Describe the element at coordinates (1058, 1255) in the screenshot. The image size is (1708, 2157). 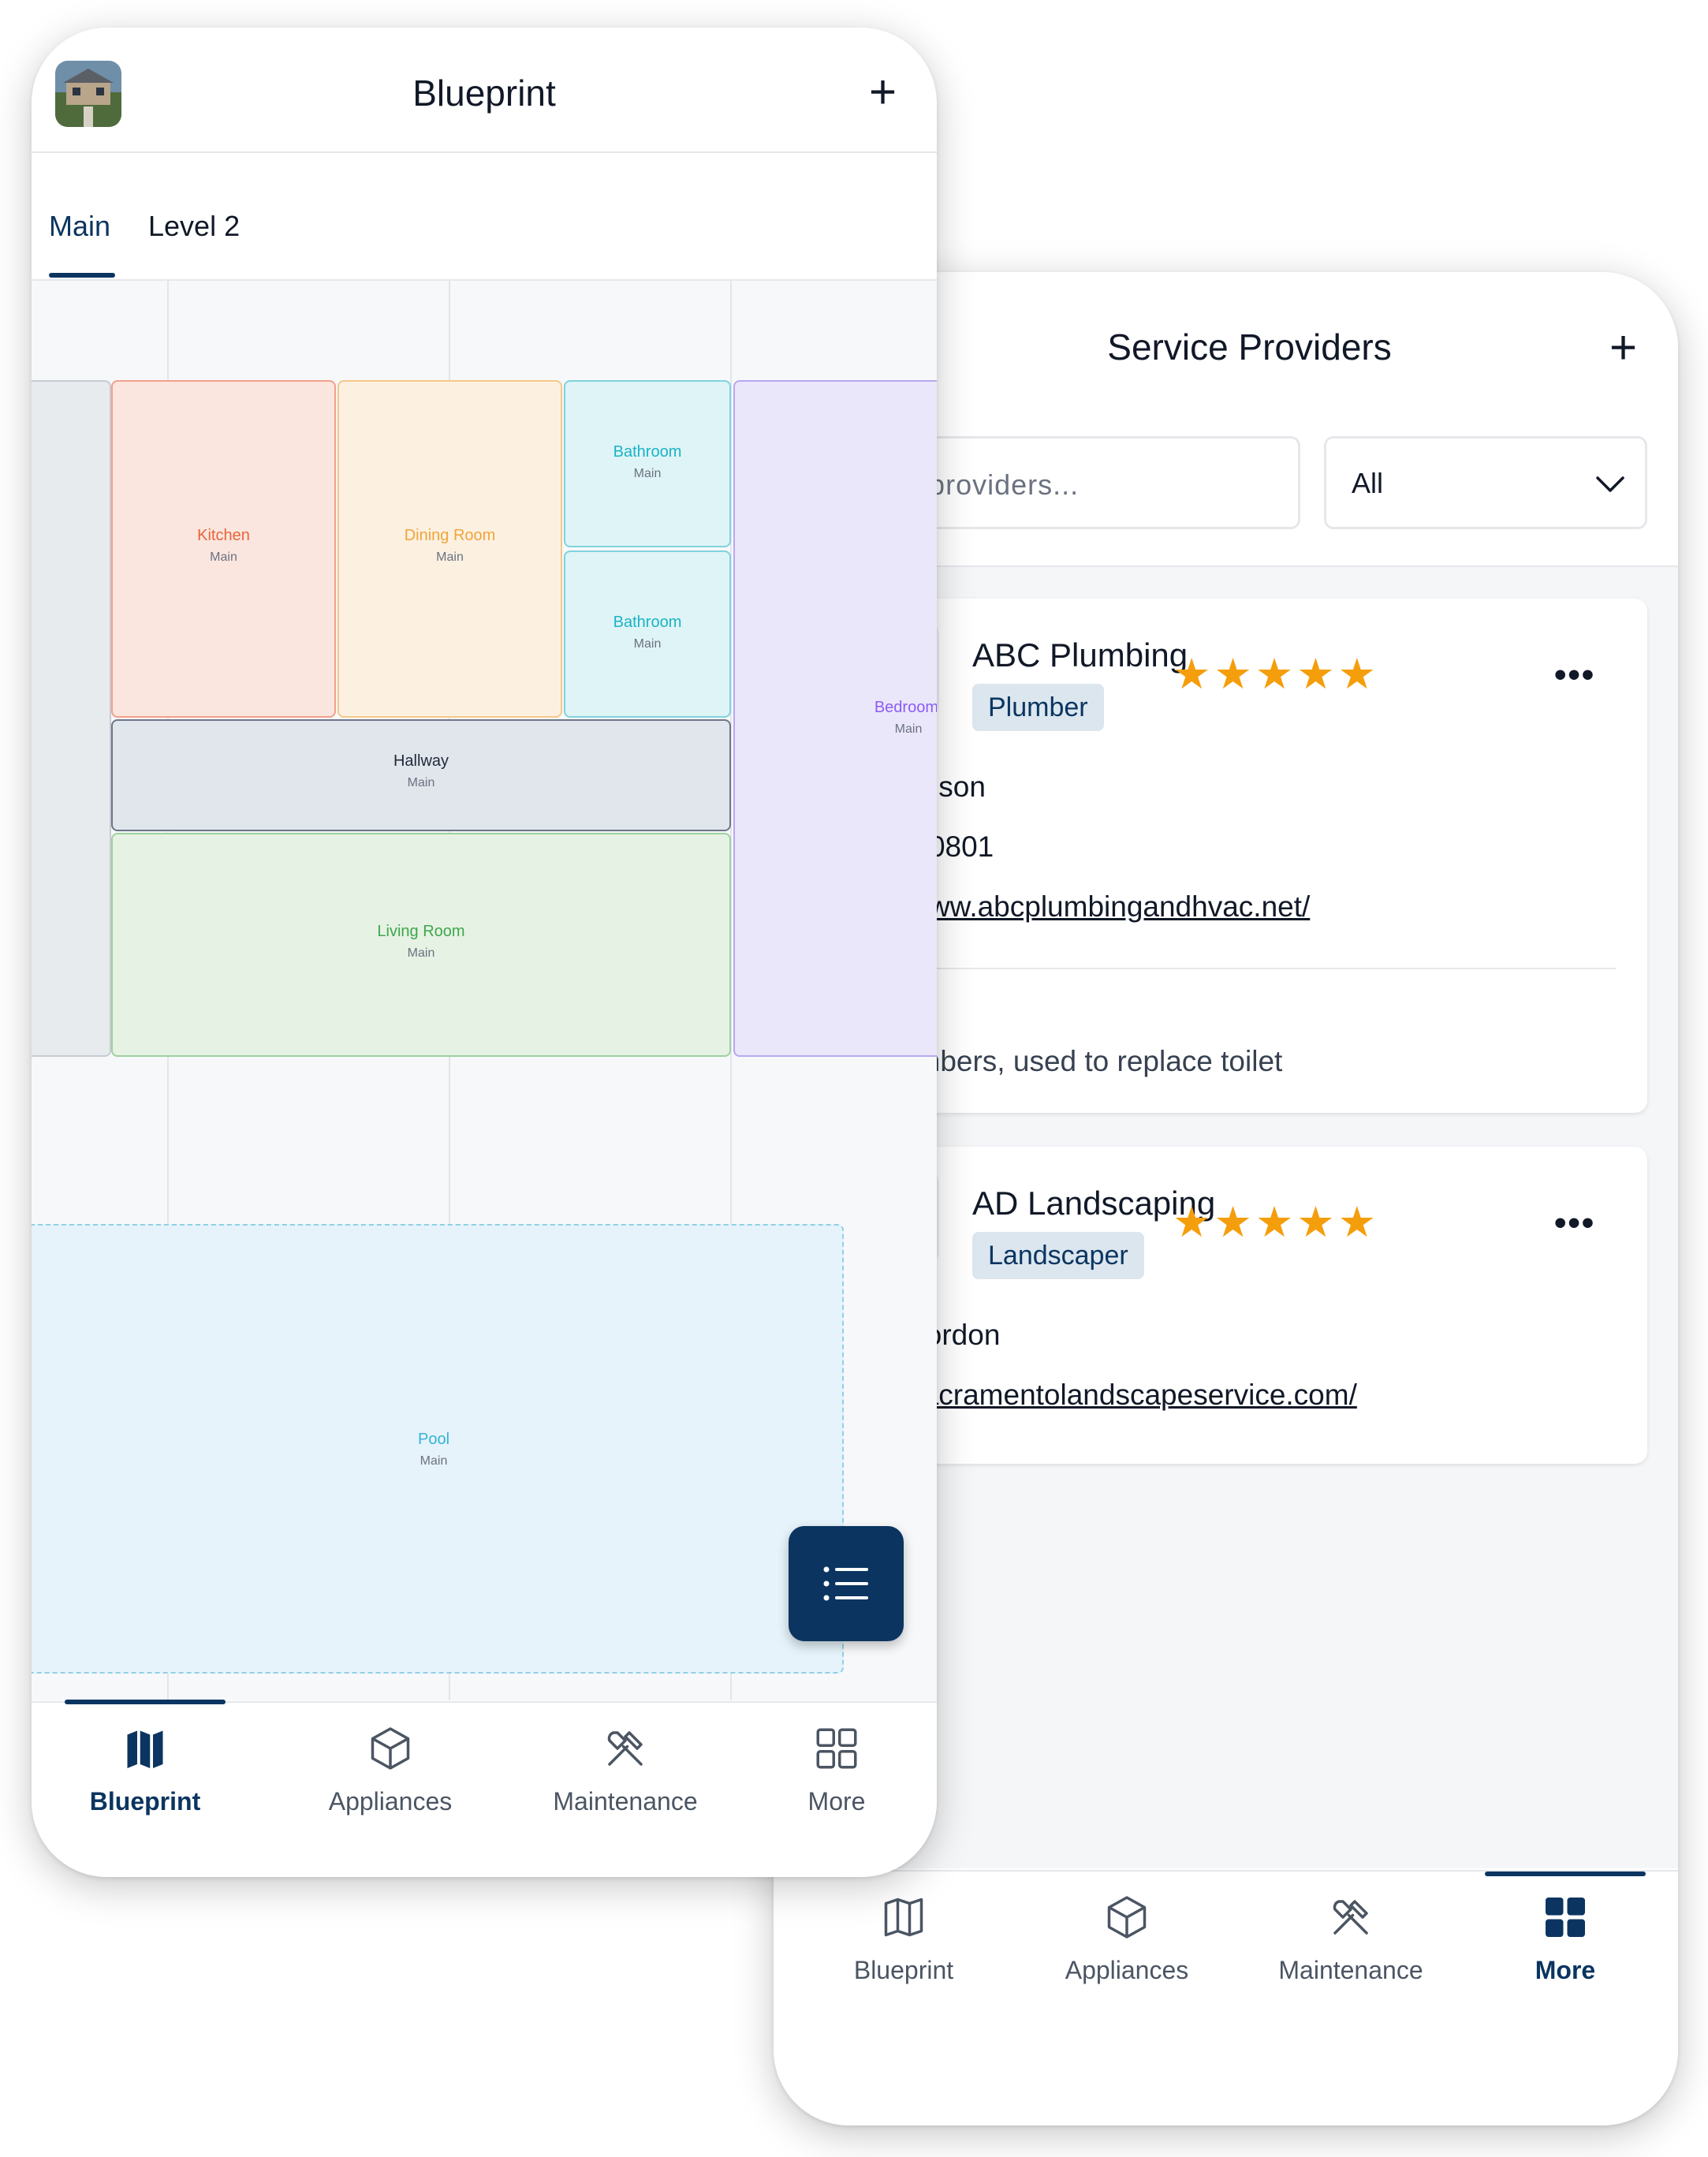
I see `category-badge: Landscaper` at that location.